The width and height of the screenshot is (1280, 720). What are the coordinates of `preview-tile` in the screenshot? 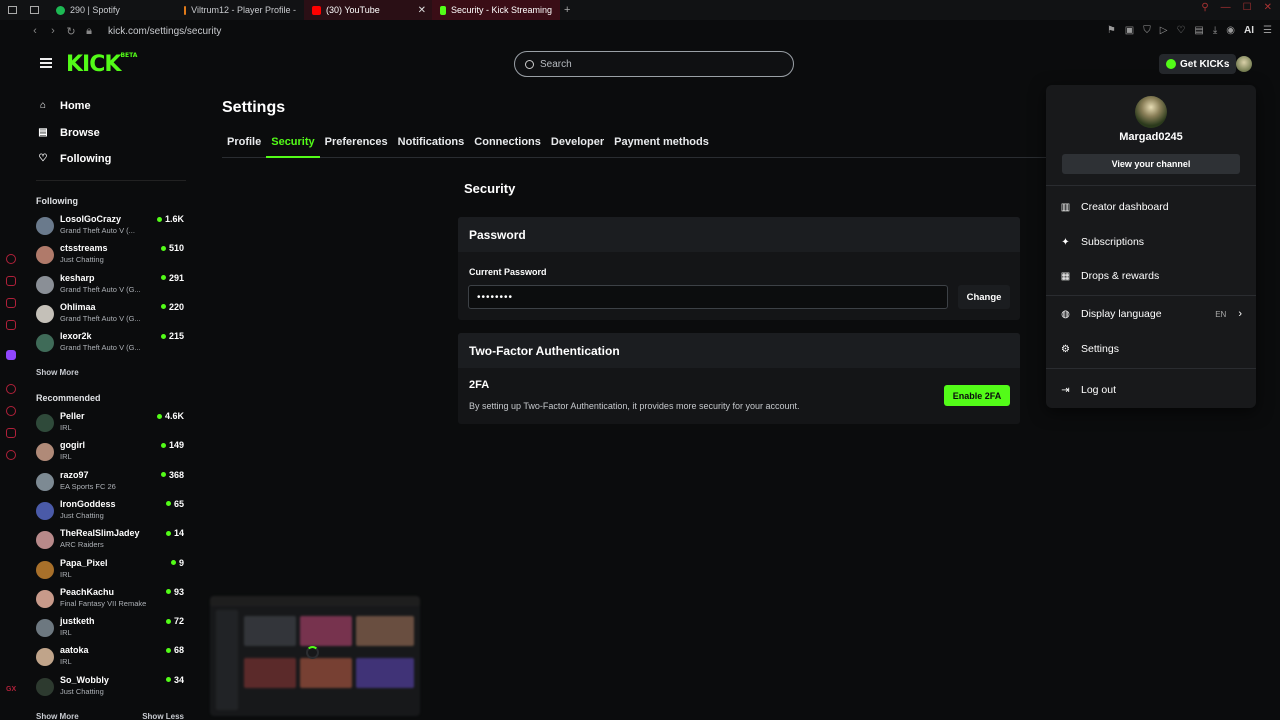 It's located at (270, 631).